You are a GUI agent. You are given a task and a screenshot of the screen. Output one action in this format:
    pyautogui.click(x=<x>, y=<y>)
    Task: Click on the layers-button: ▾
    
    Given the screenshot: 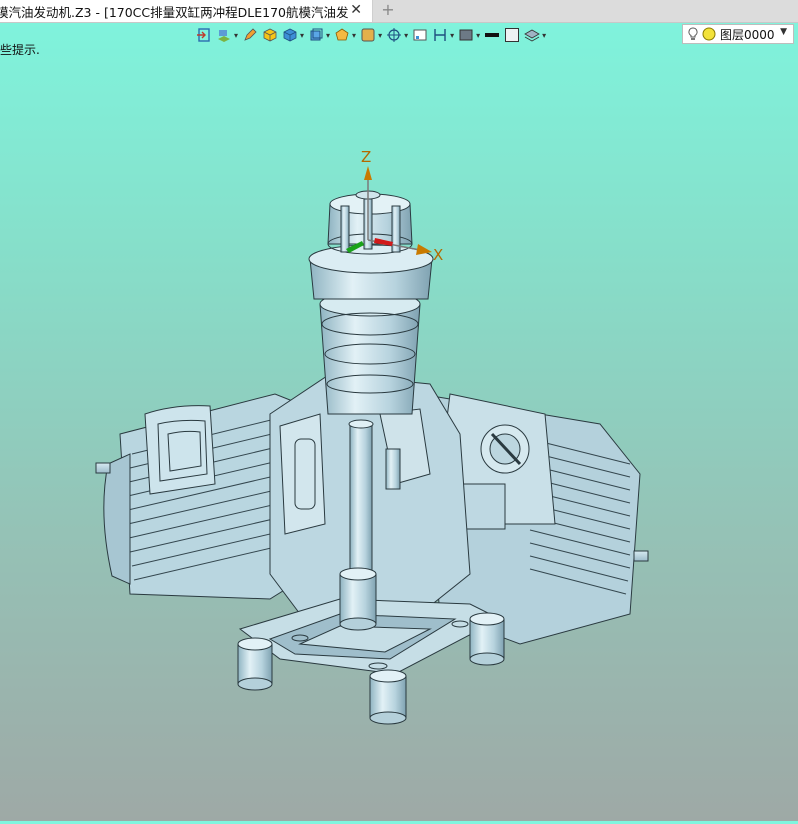 What is the action you would take?
    pyautogui.click(x=535, y=35)
    